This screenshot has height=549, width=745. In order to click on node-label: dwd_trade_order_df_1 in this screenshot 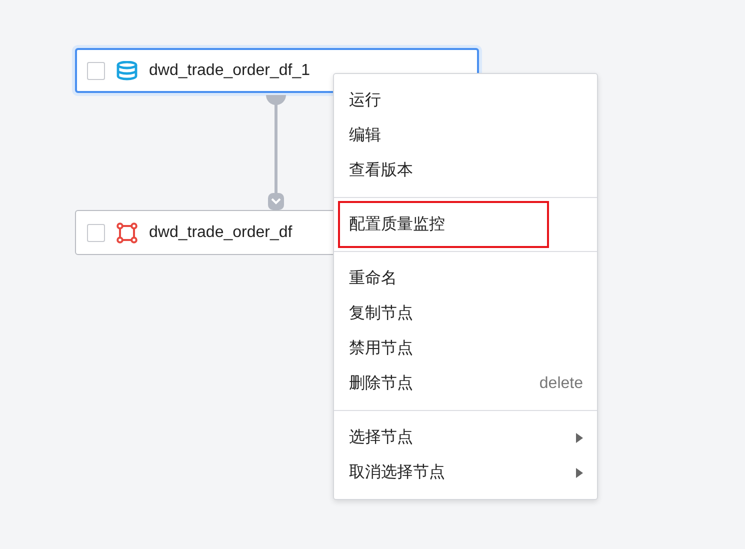, I will do `click(229, 71)`.